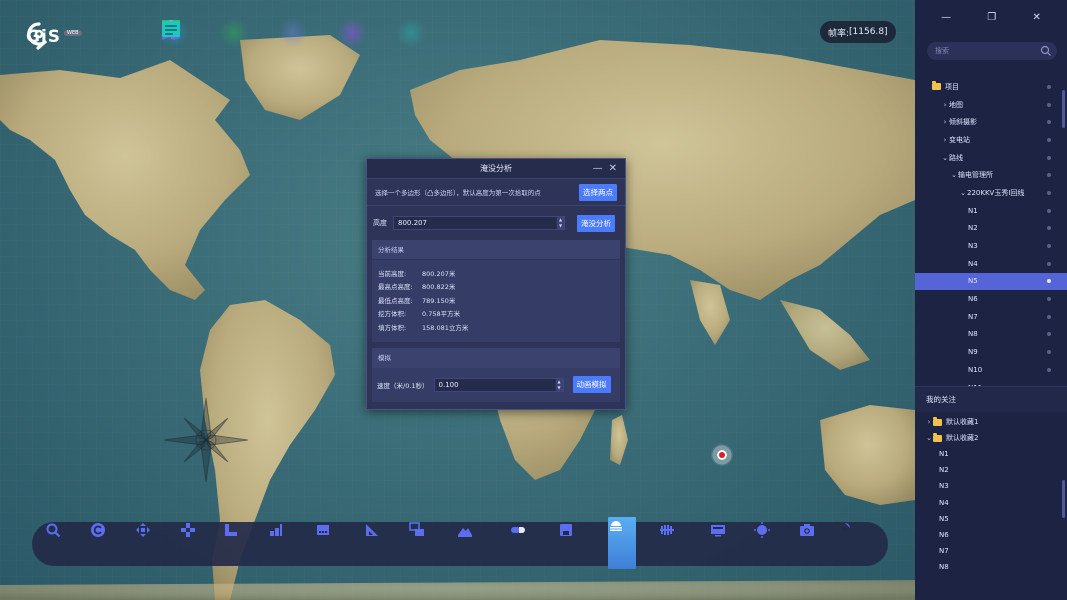 Image resolution: width=1067 pixels, height=600 pixels. Describe the element at coordinates (852, 544) in the screenshot. I see `locate-tool` at that location.